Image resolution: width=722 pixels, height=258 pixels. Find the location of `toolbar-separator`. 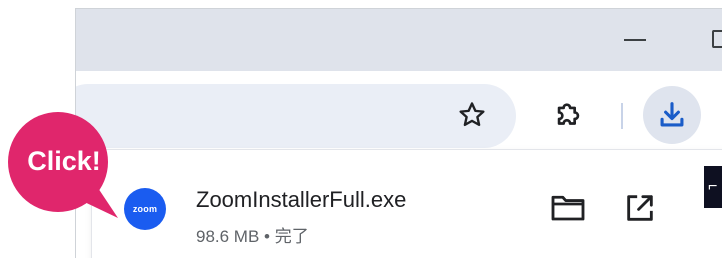

toolbar-separator is located at coordinates (622, 116).